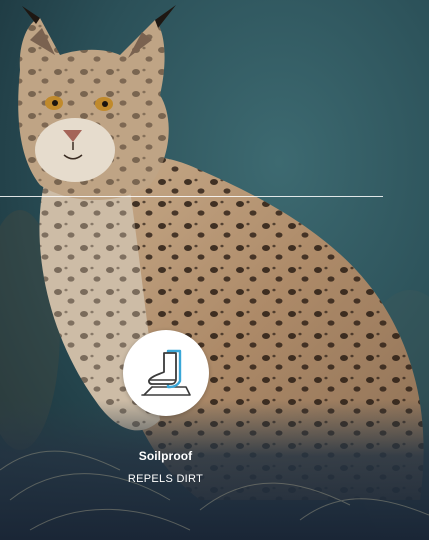  Describe the element at coordinates (165, 479) in the screenshot. I see `feature-subtitle: REPELS DIRT` at that location.